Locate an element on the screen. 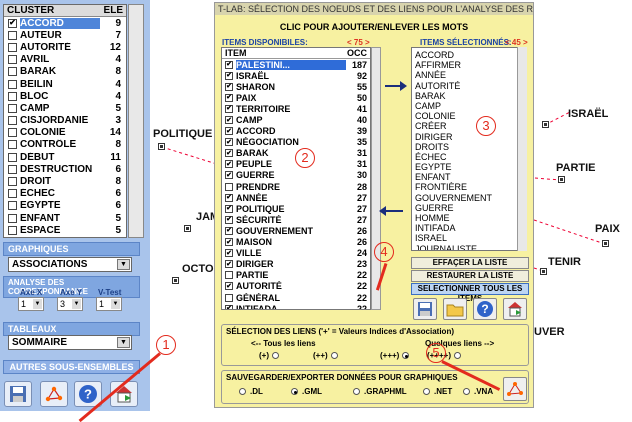  available-item-row: ✔ SHARON 55 is located at coordinates (296, 86).